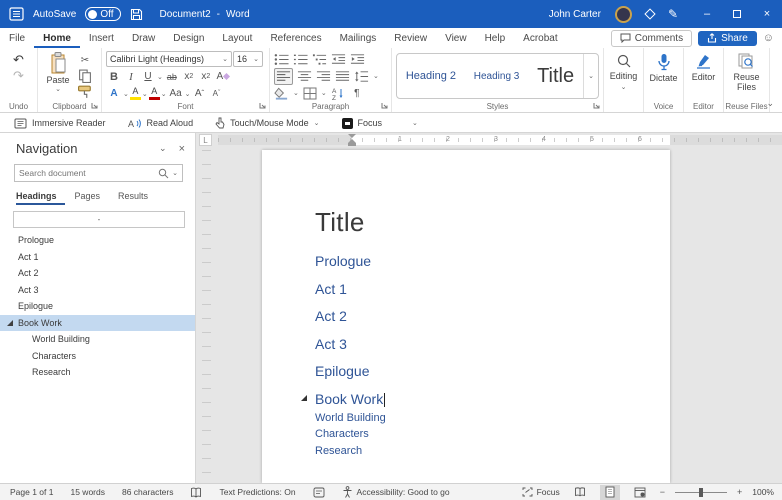 The image size is (782, 500). I want to click on web-layout-button, so click(640, 492).